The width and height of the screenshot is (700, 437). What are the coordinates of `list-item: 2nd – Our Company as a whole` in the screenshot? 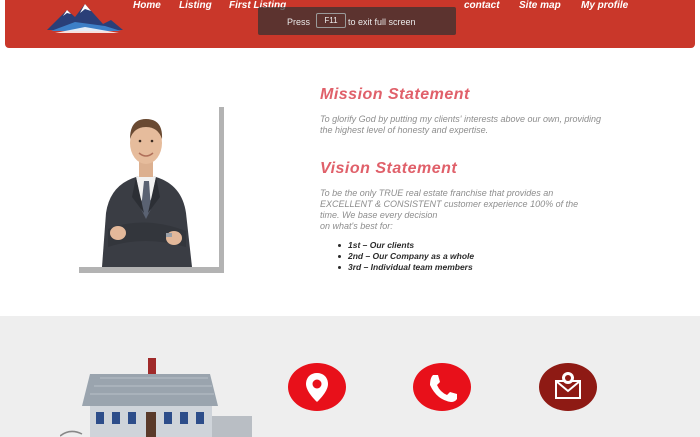 It's located at (406, 256).